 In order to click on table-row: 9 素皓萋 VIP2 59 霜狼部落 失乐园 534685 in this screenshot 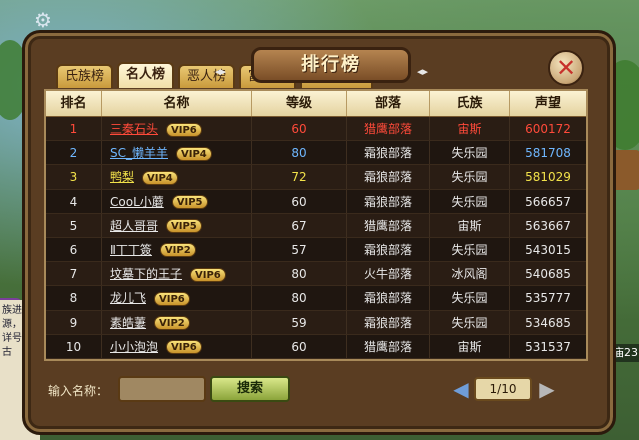, I will do `click(316, 322)`.